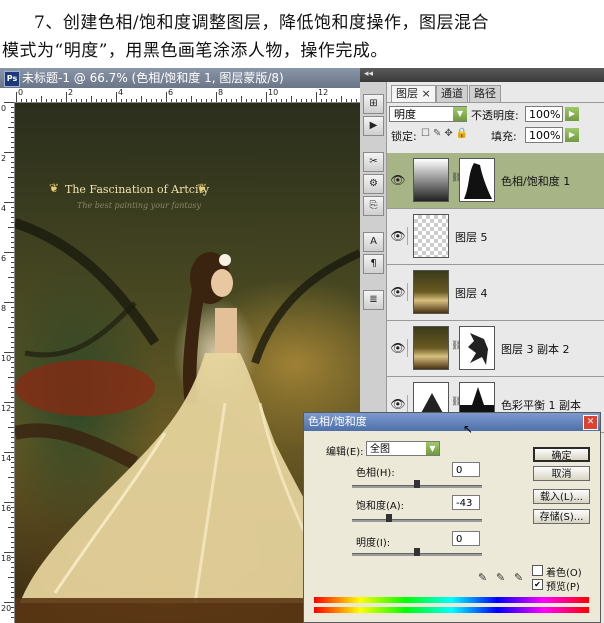  Describe the element at coordinates (495, 237) in the screenshot. I see `layer-row: 👁 图层 5` at that location.